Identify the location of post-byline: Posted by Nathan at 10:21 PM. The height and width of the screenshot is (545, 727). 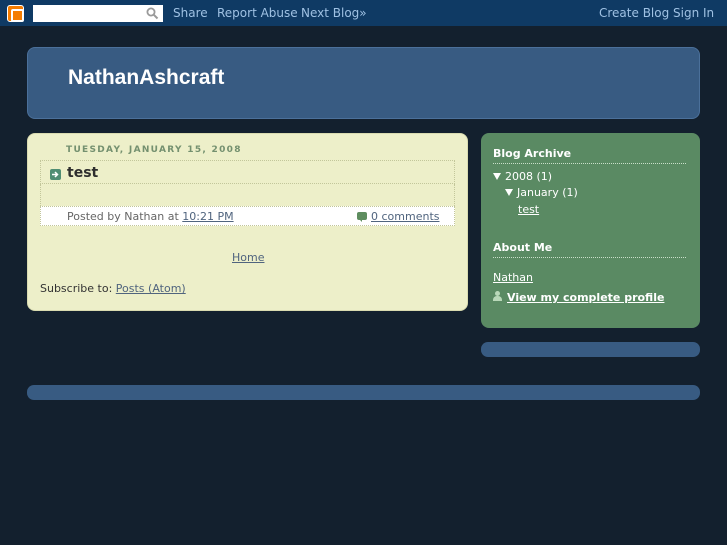
(150, 216).